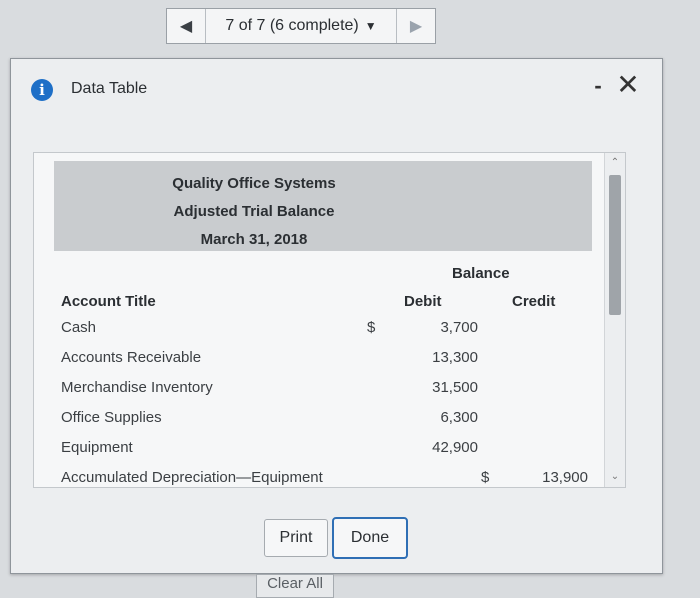 The image size is (700, 598). I want to click on debit-cell: 42,900, so click(455, 447).